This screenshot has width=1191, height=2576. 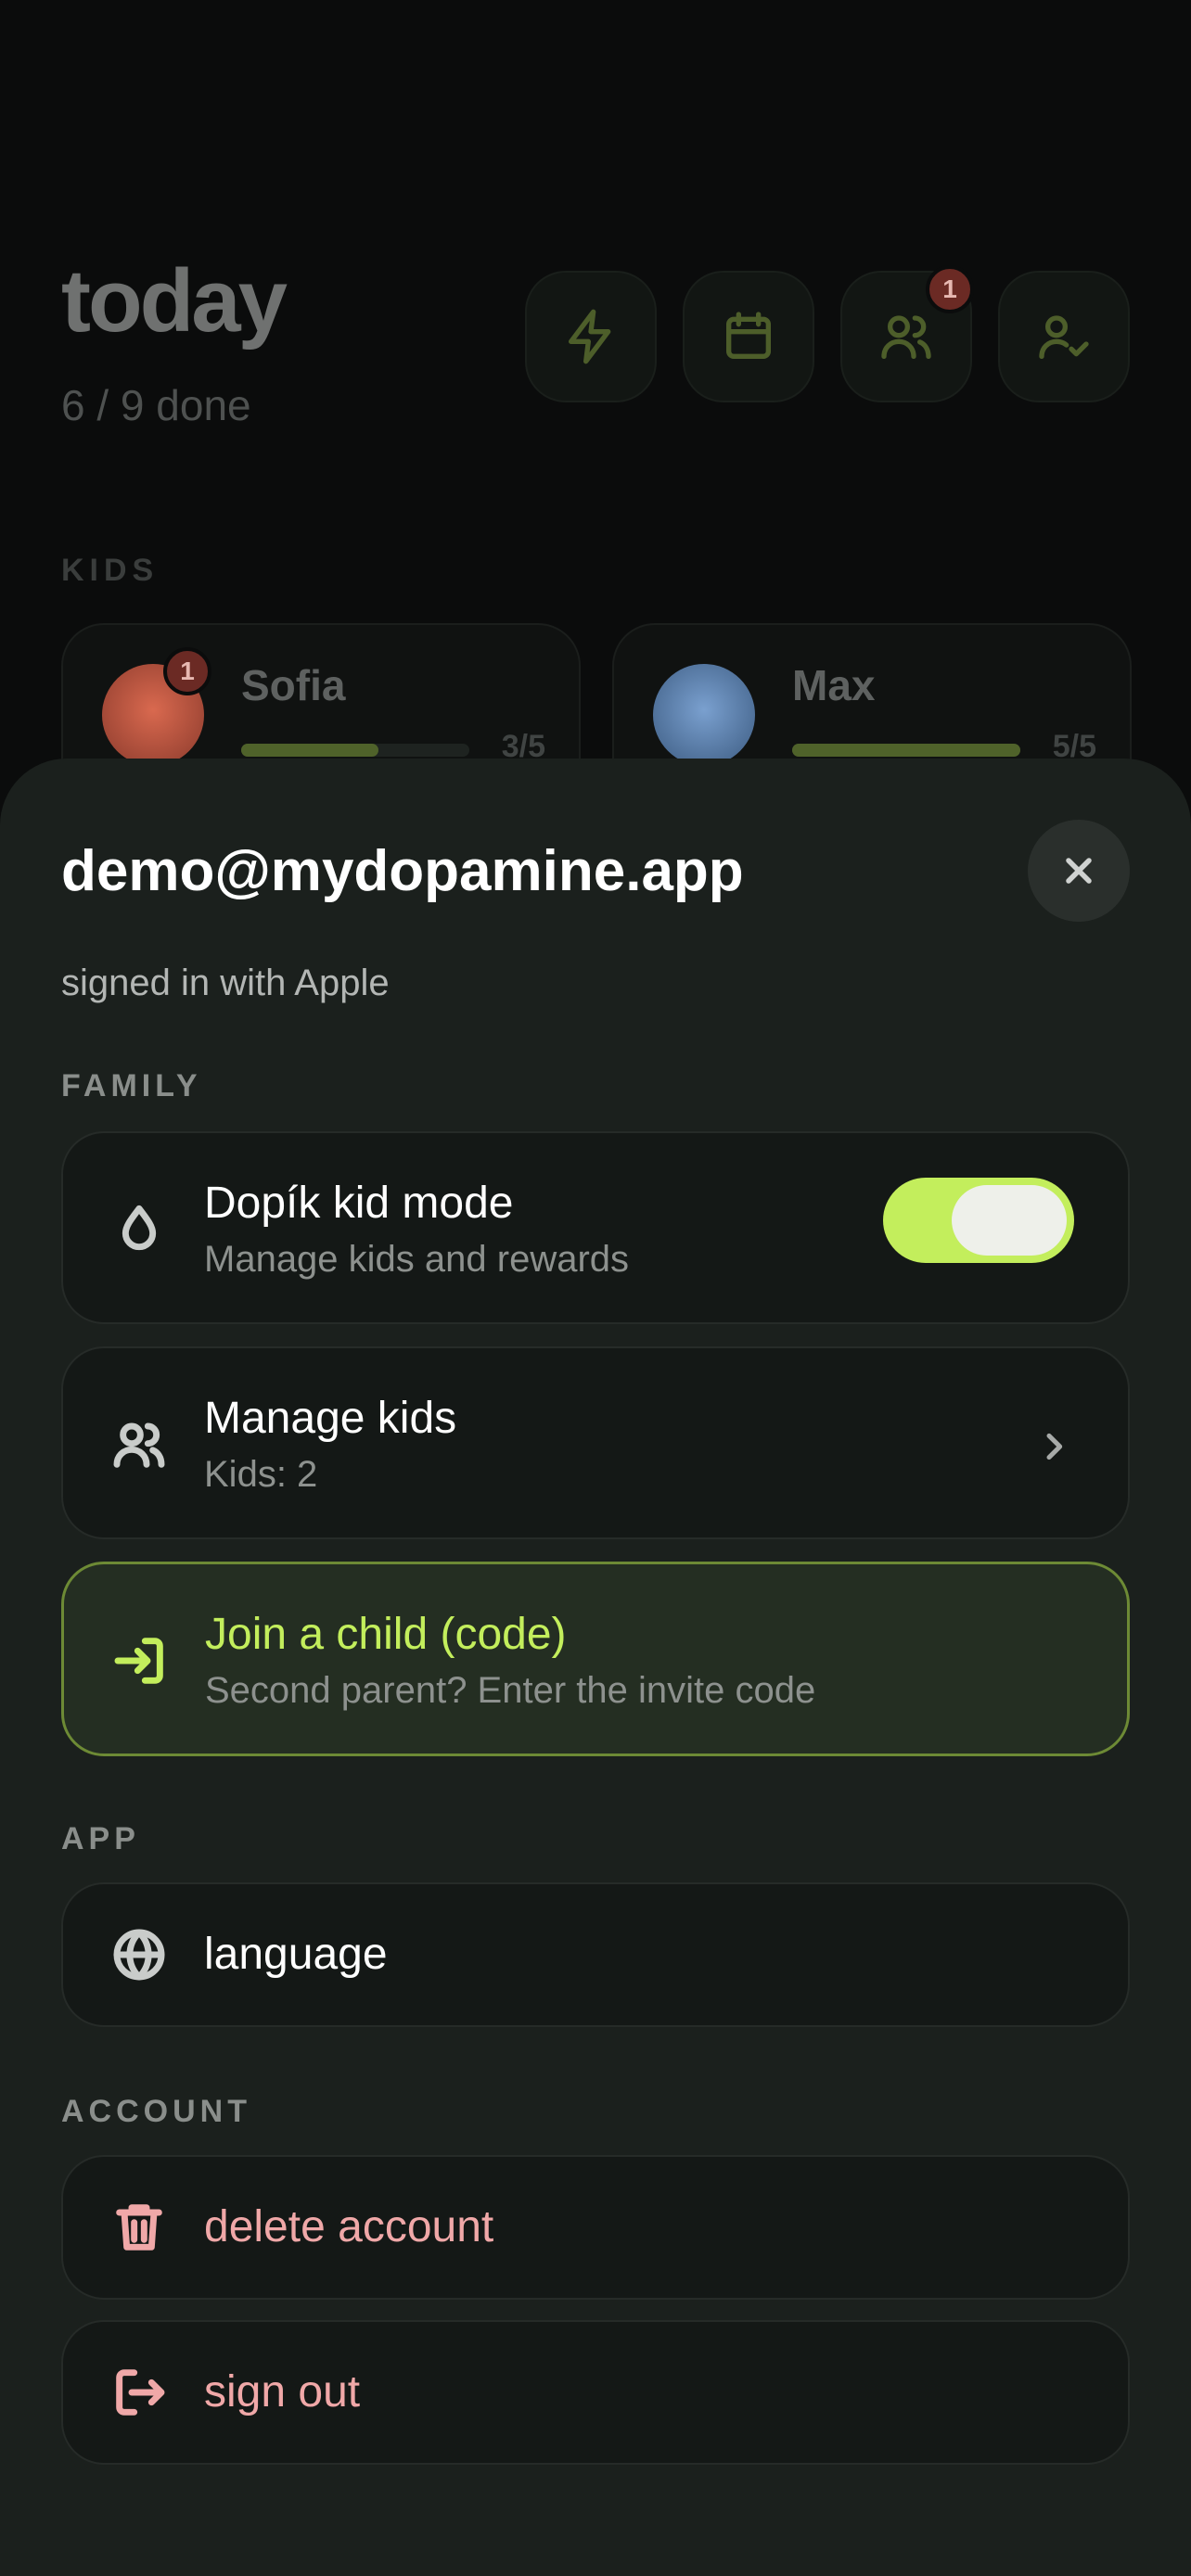 I want to click on log-out-icon, so click(x=139, y=2393).